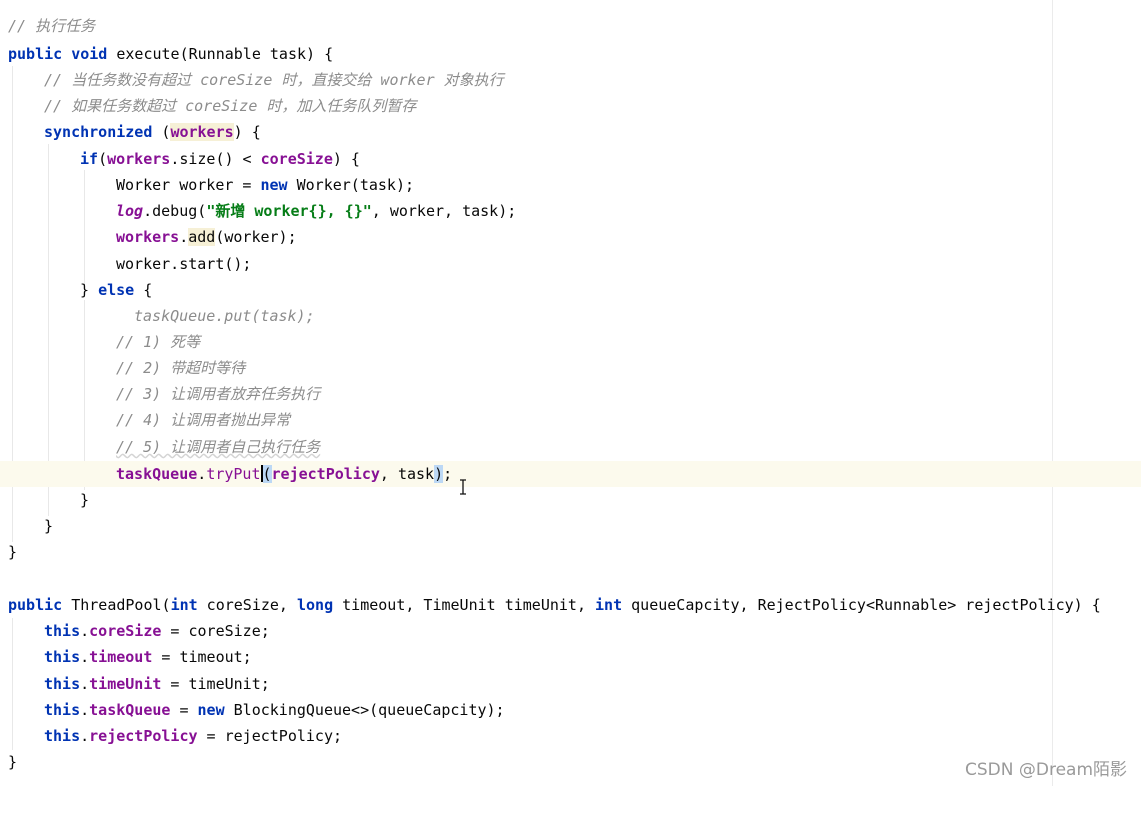 This screenshot has height=827, width=1141. I want to click on code-text: (worker);, so click(256, 237).